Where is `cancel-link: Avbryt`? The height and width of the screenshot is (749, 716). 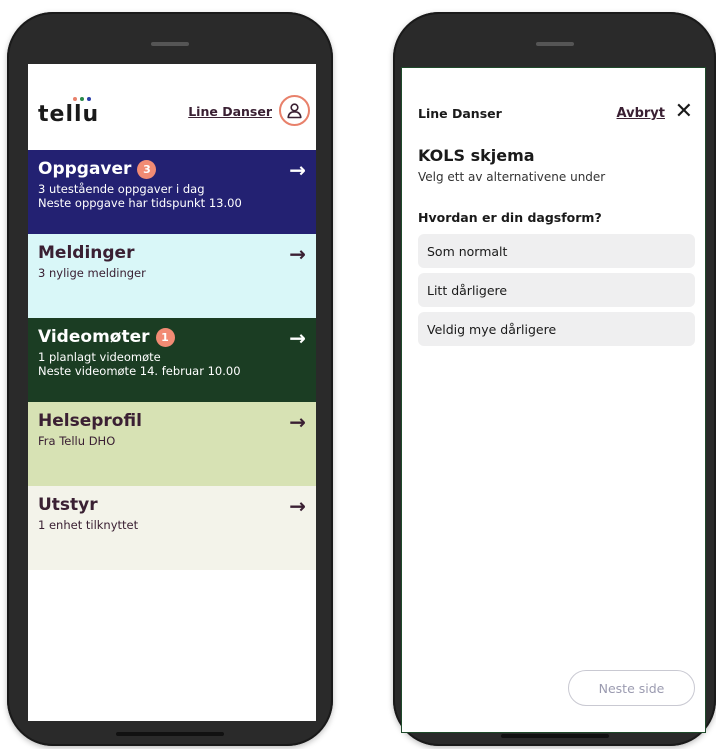 cancel-link: Avbryt is located at coordinates (641, 113).